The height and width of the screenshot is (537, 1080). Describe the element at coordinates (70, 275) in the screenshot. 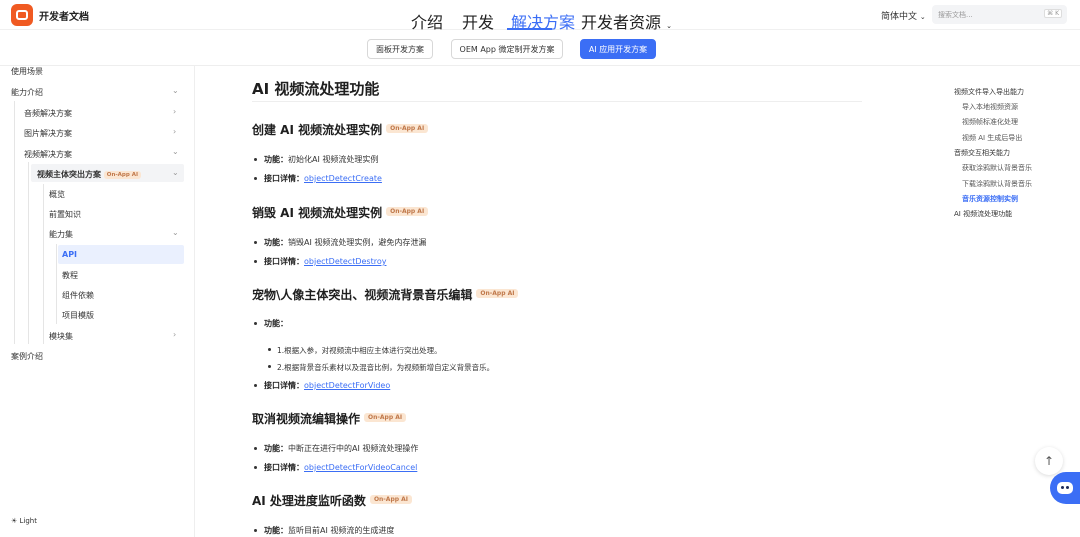

I see `sidebar-item-tutorial: 教程` at that location.